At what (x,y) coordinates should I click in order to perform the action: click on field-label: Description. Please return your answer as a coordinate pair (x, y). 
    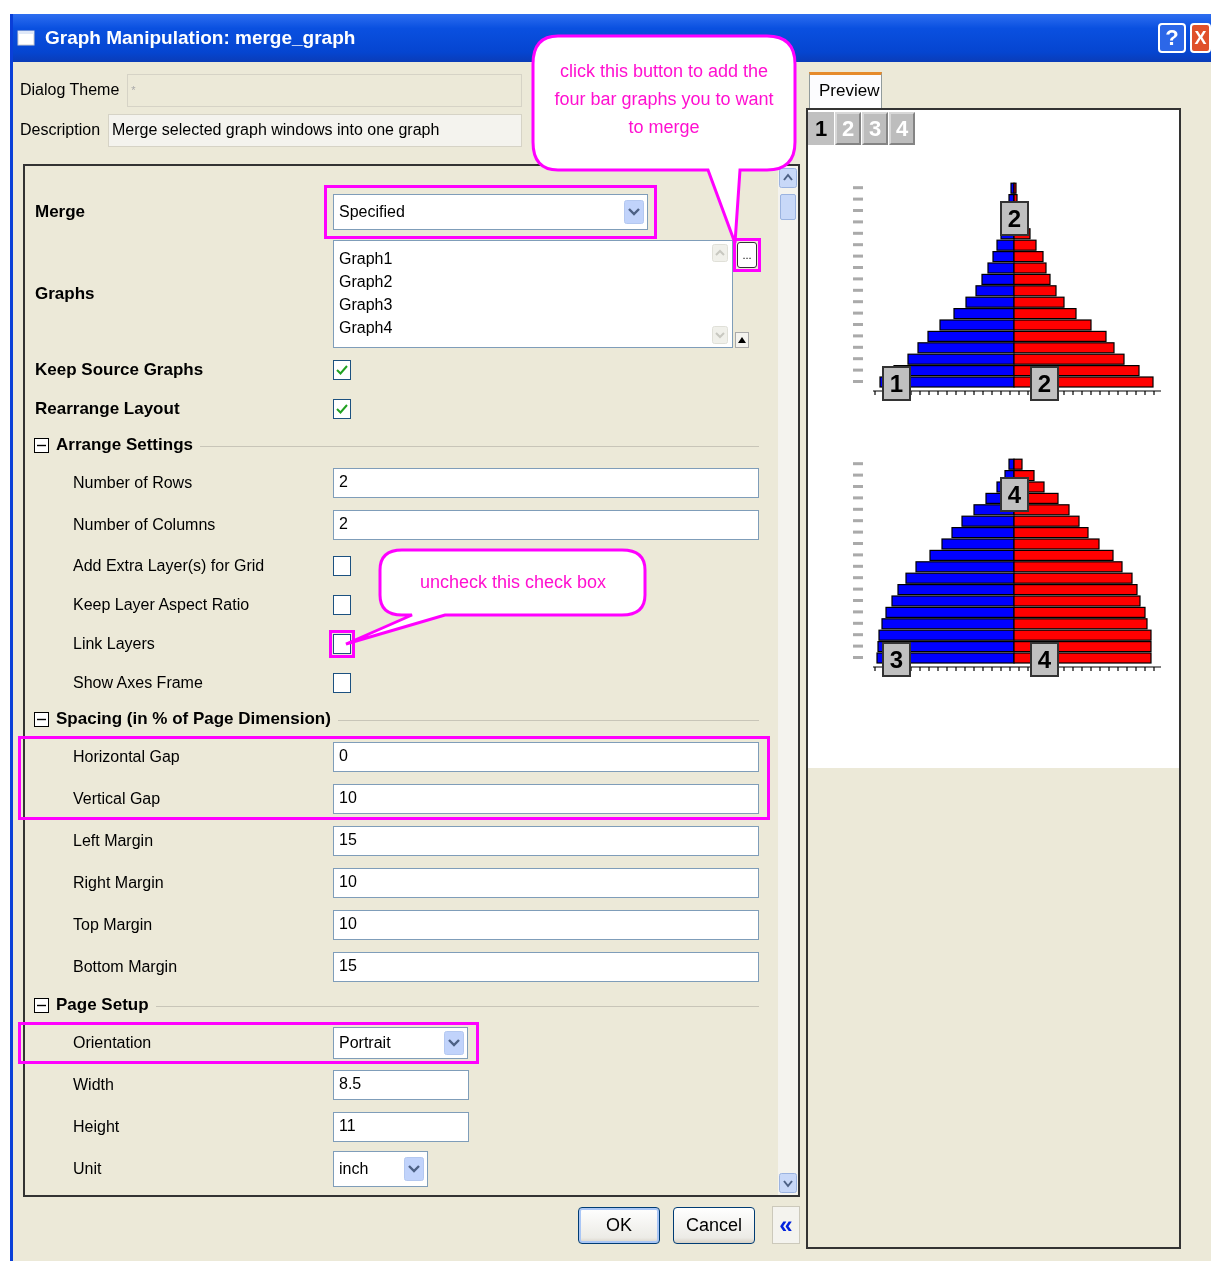
    Looking at the image, I should click on (60, 130).